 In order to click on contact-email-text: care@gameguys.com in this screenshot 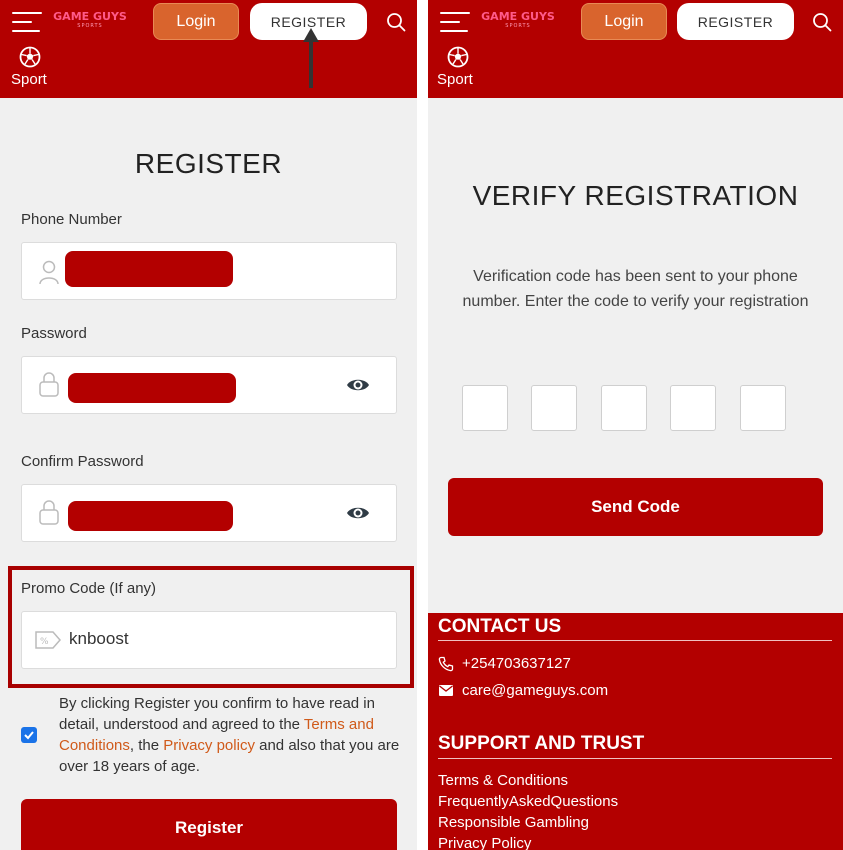, I will do `click(535, 690)`.